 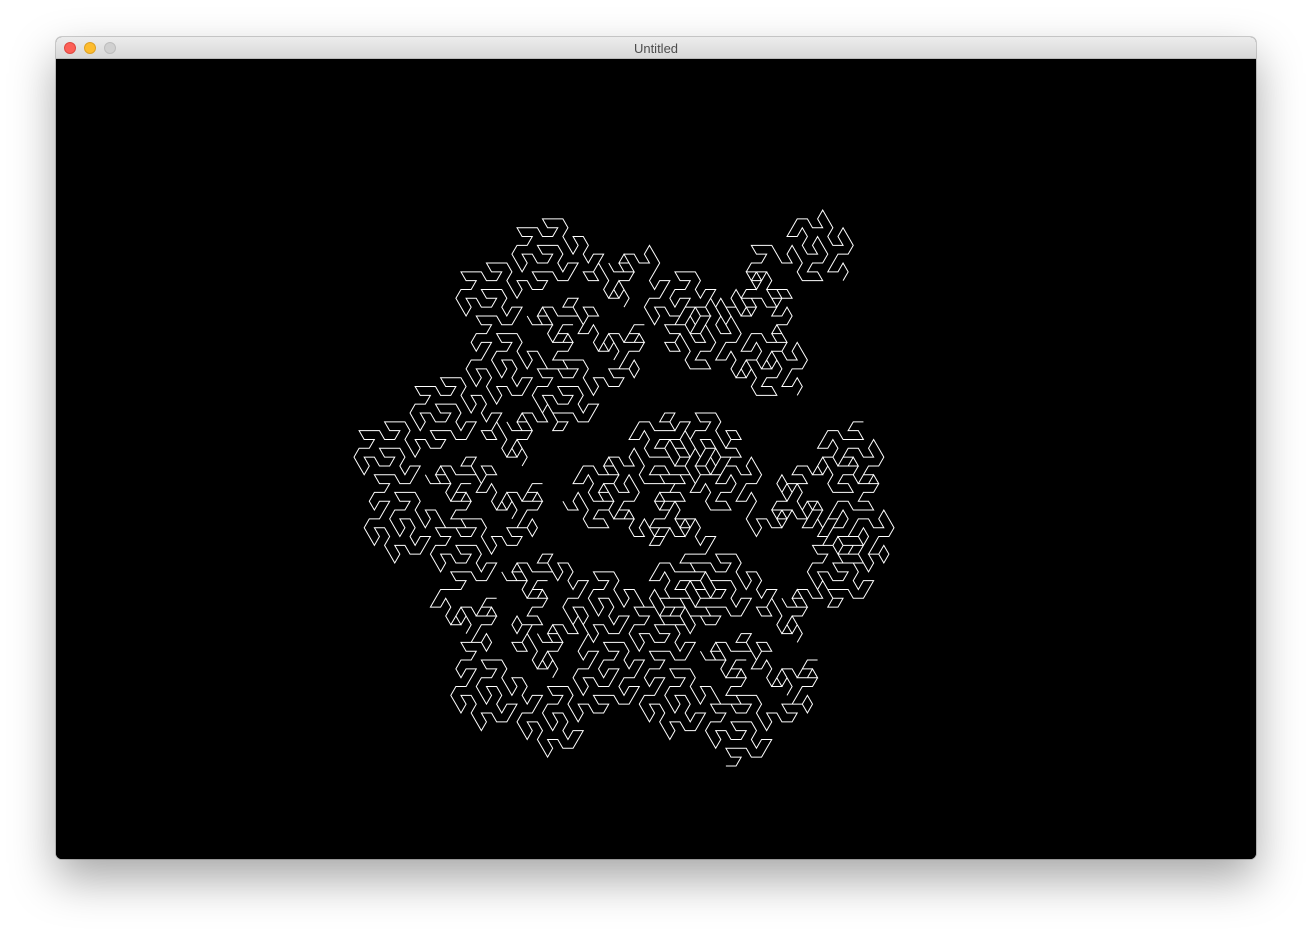 I want to click on title-bar: Untitled, so click(x=656, y=48).